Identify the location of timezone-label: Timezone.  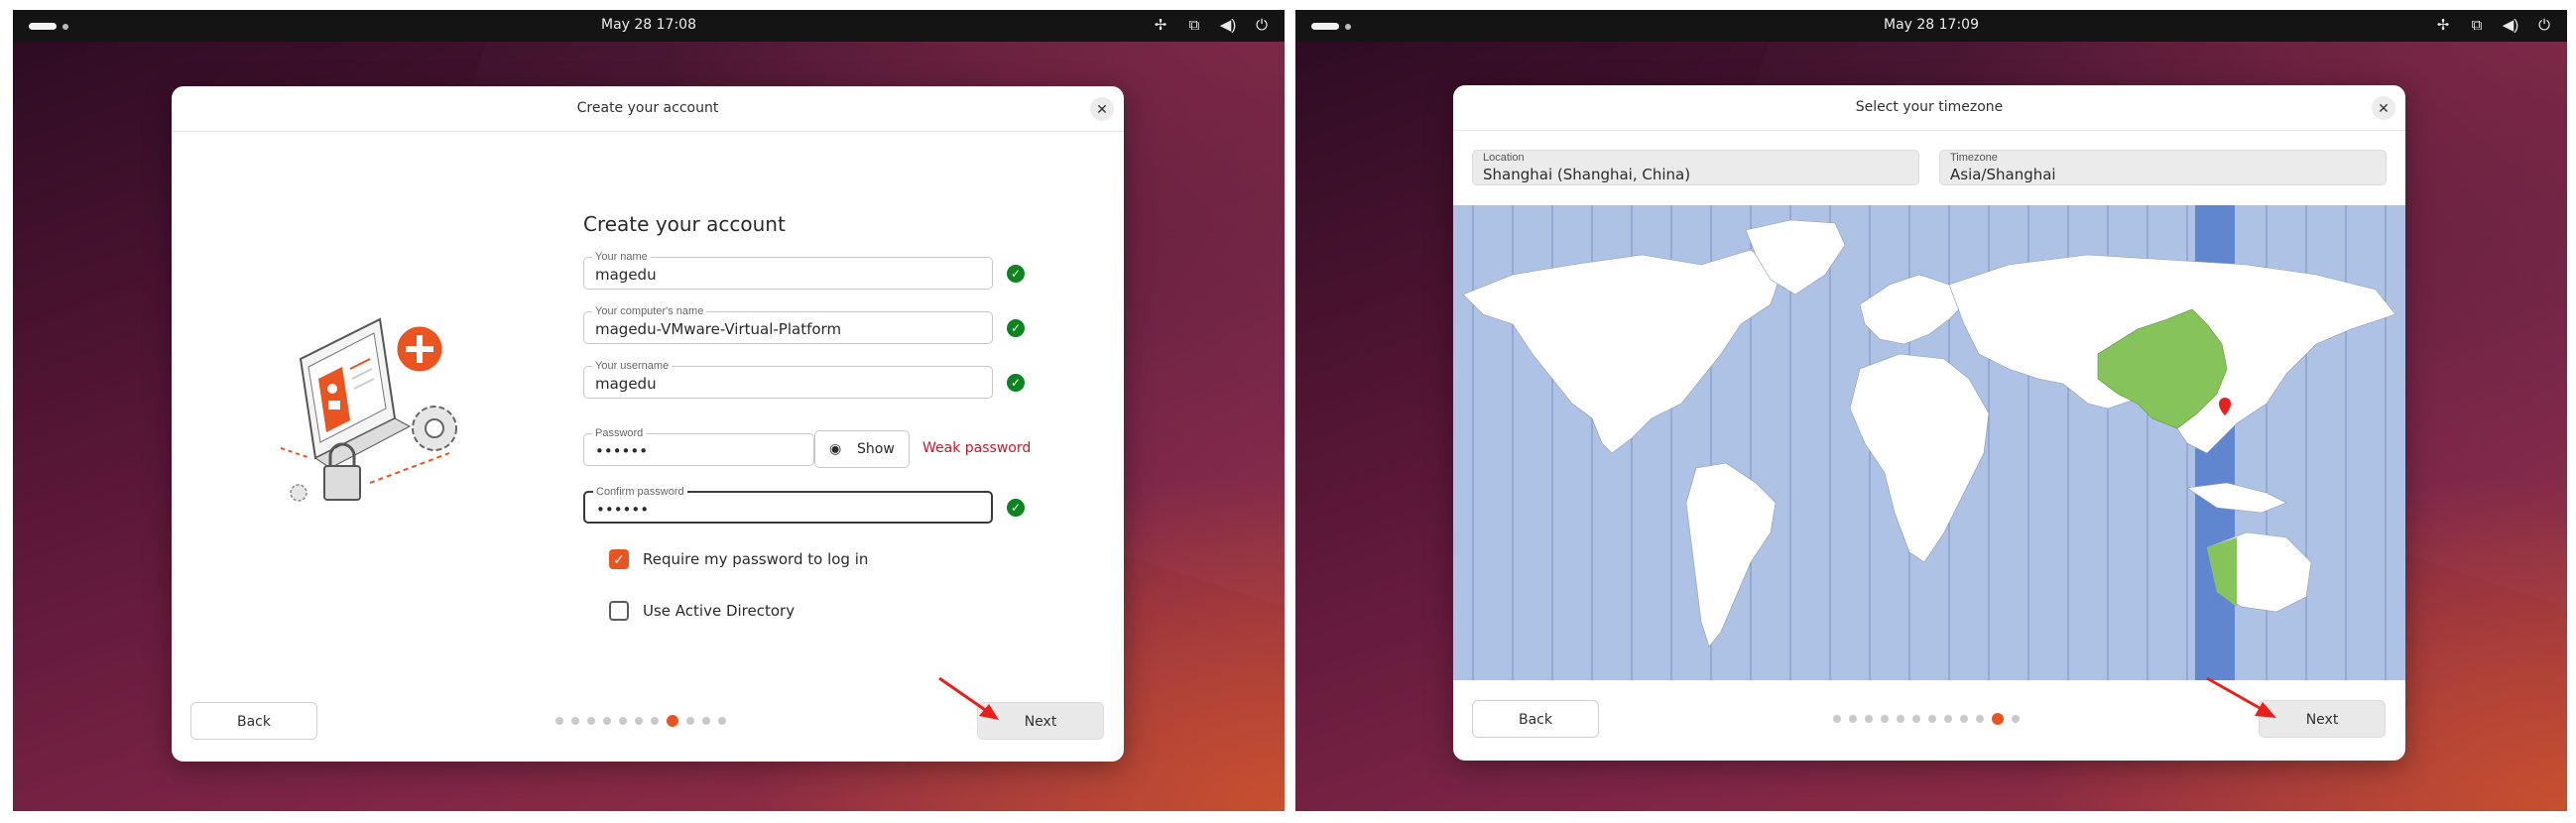
(1974, 158).